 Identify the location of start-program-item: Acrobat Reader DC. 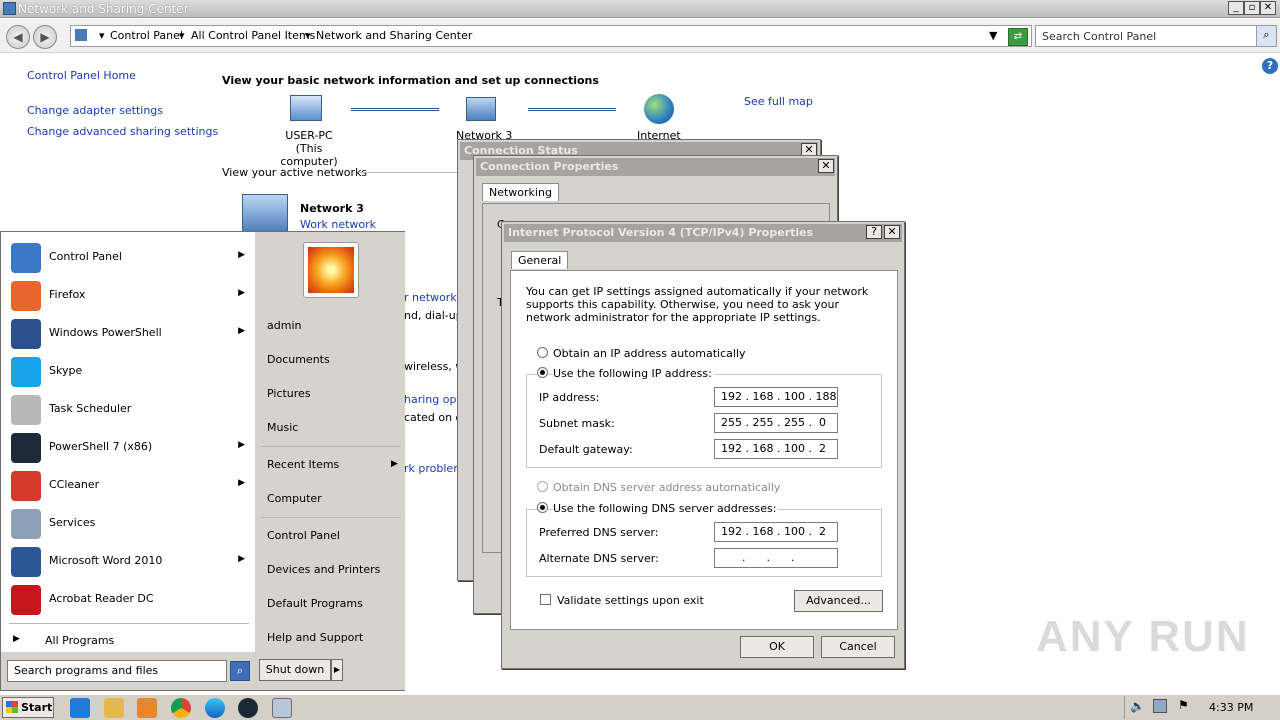
(129, 599).